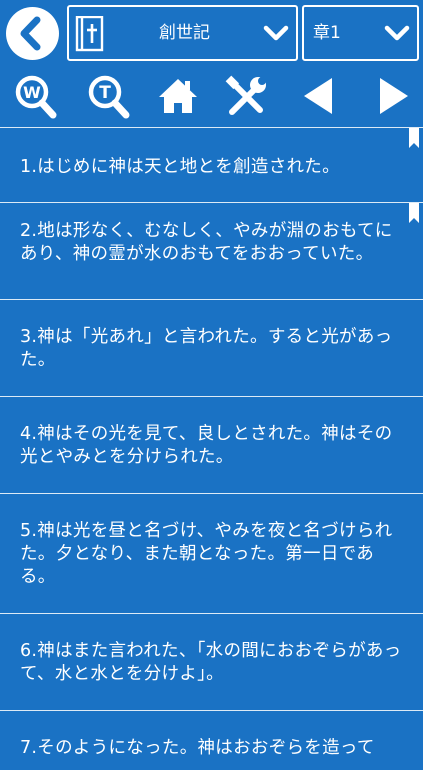 Image resolution: width=423 pixels, height=770 pixels. I want to click on verse-text: 4.神はその光を見て、良しとされた。神はその光とやみとを分けられた。, so click(206, 445).